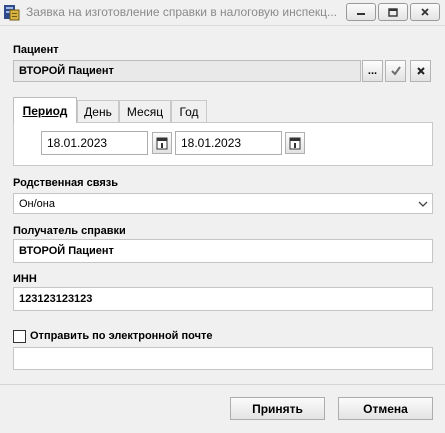 The image size is (445, 433). Describe the element at coordinates (94, 143) in the screenshot. I see `date-from-input: 18.01.2023` at that location.